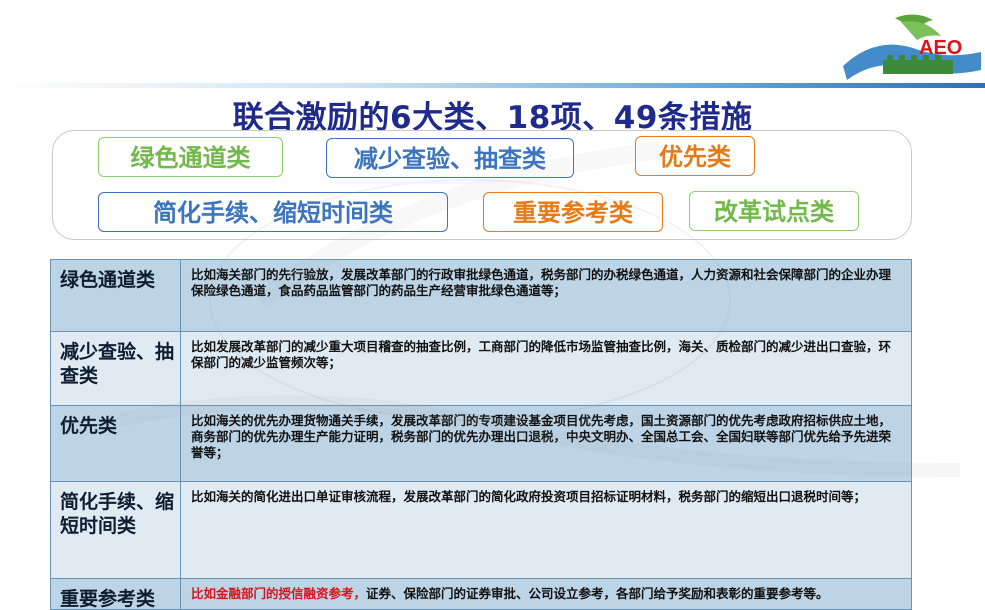  I want to click on row-label: 重要参考类, so click(116, 594).